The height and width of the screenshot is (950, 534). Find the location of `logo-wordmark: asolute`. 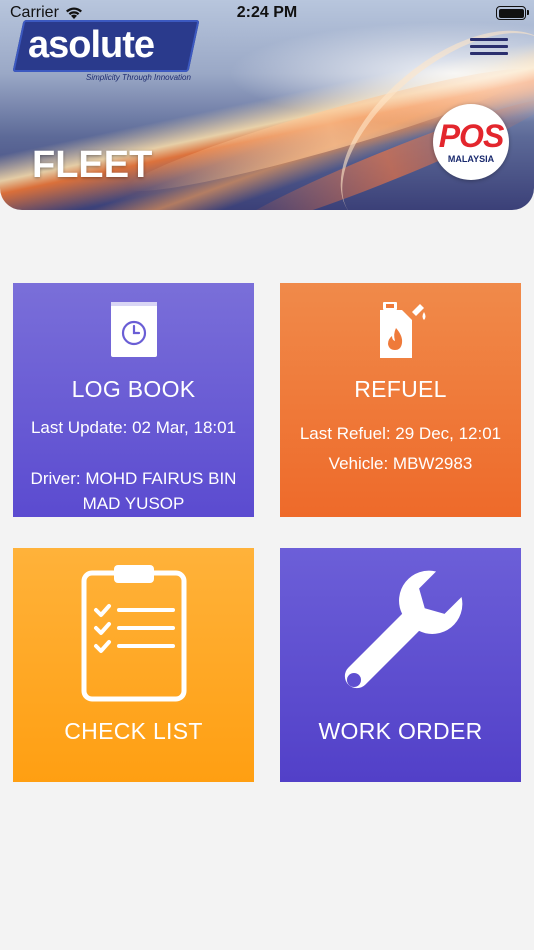

logo-wordmark: asolute is located at coordinates (91, 45).